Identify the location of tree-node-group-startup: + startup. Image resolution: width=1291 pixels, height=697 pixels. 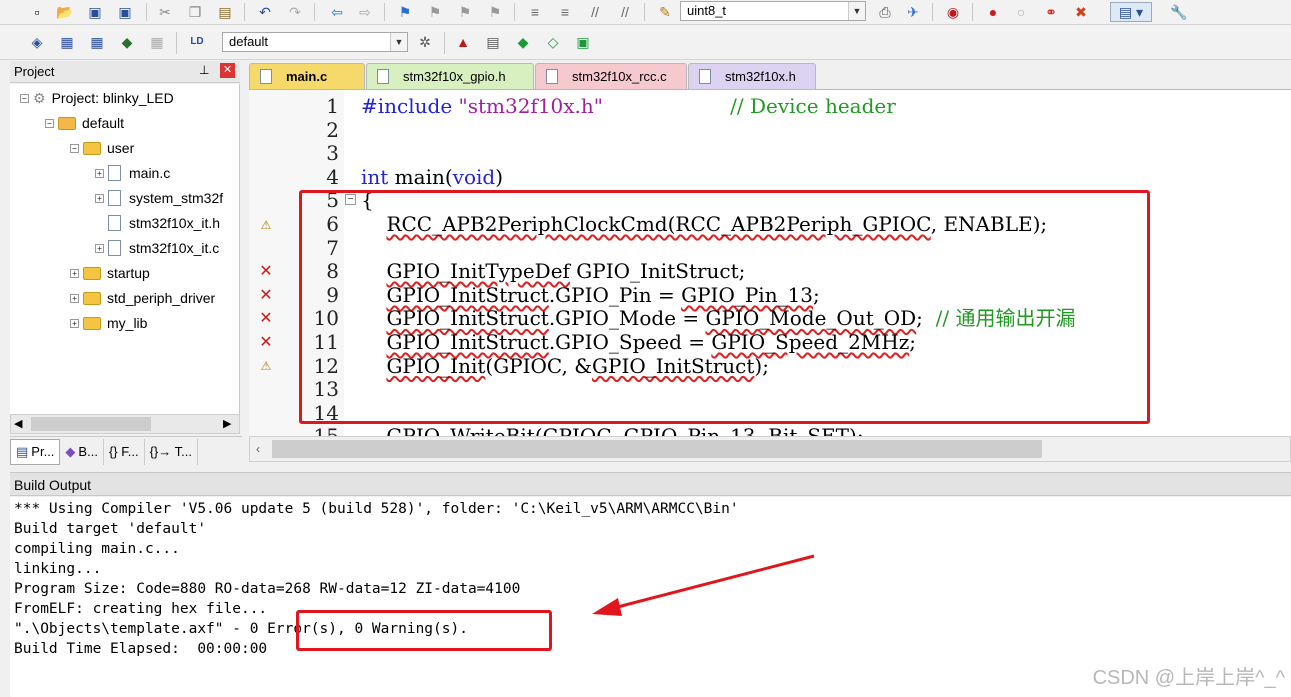
(110, 273).